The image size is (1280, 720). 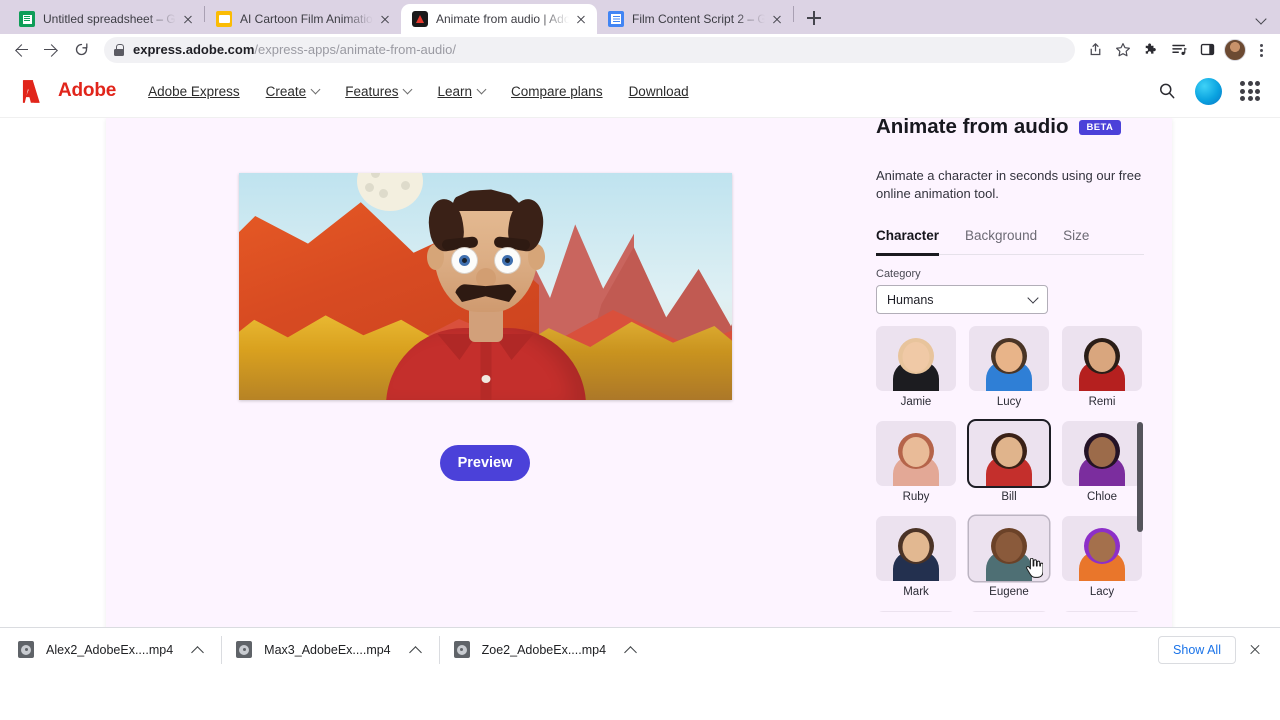 What do you see at coordinates (1262, 18) in the screenshot?
I see `tab-list-chevron-down-icon` at bounding box center [1262, 18].